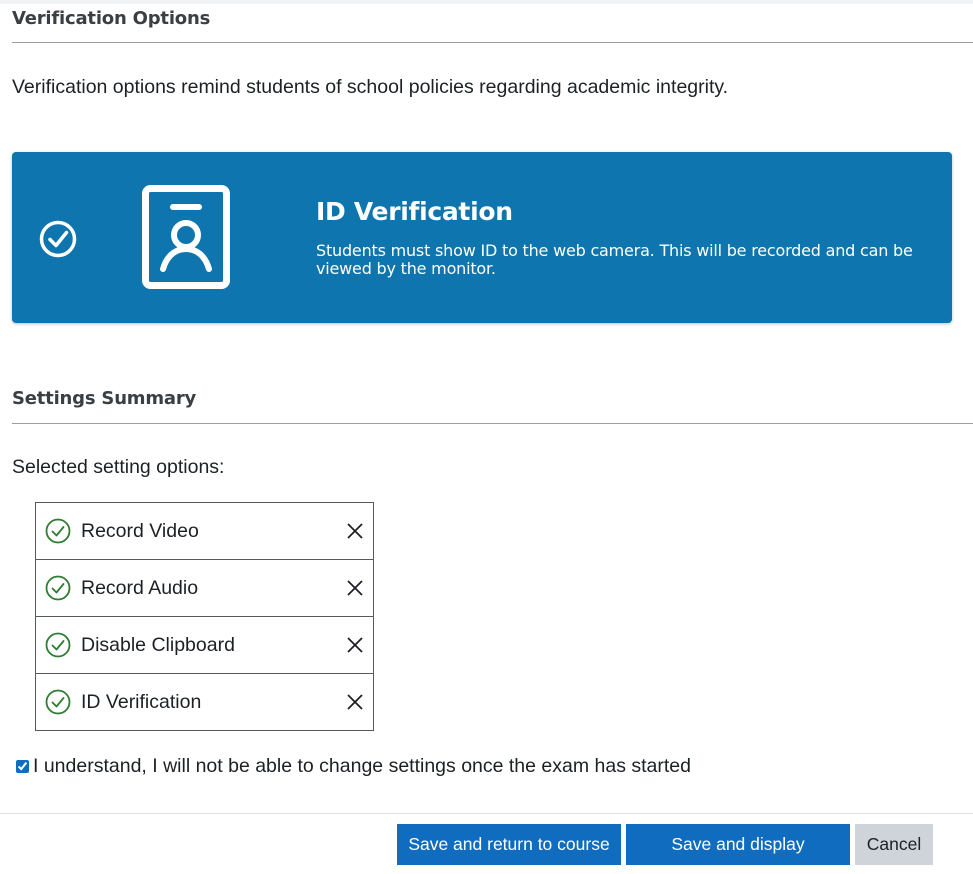 The height and width of the screenshot is (874, 973). What do you see at coordinates (158, 645) in the screenshot?
I see `option-label: Disable Clipboard` at bounding box center [158, 645].